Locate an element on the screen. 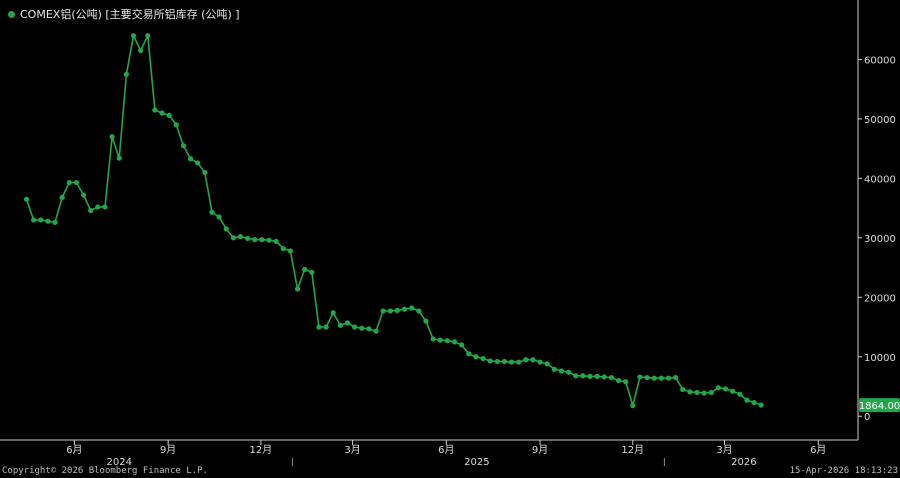  y-tick-label: 20000 is located at coordinates (880, 298).